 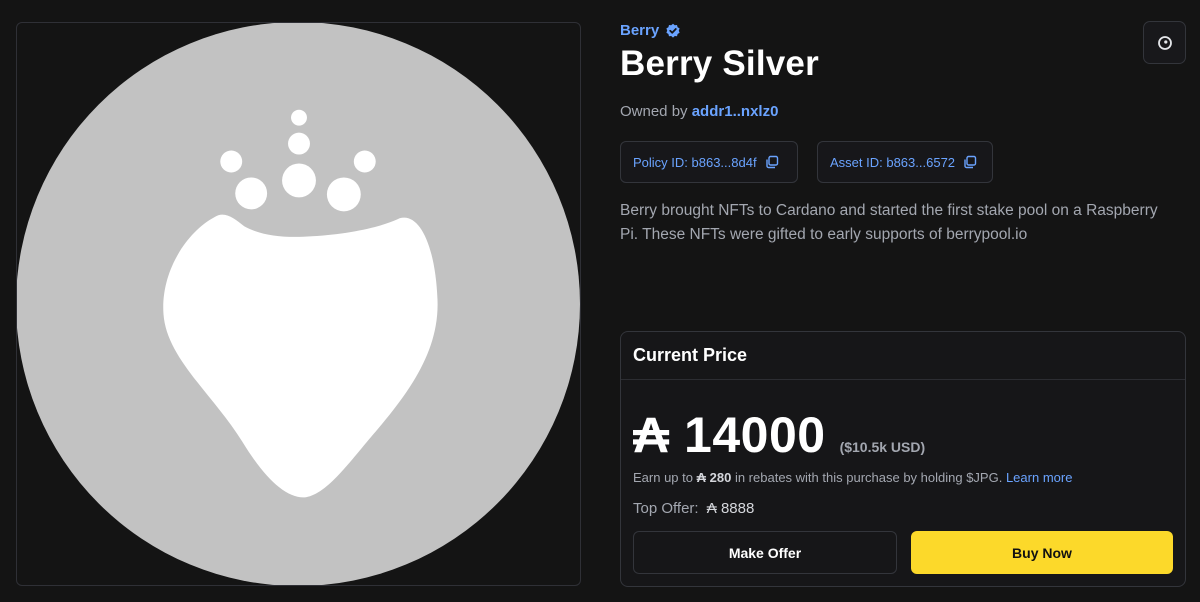 I want to click on verified-badge-icon, so click(x=673, y=30).